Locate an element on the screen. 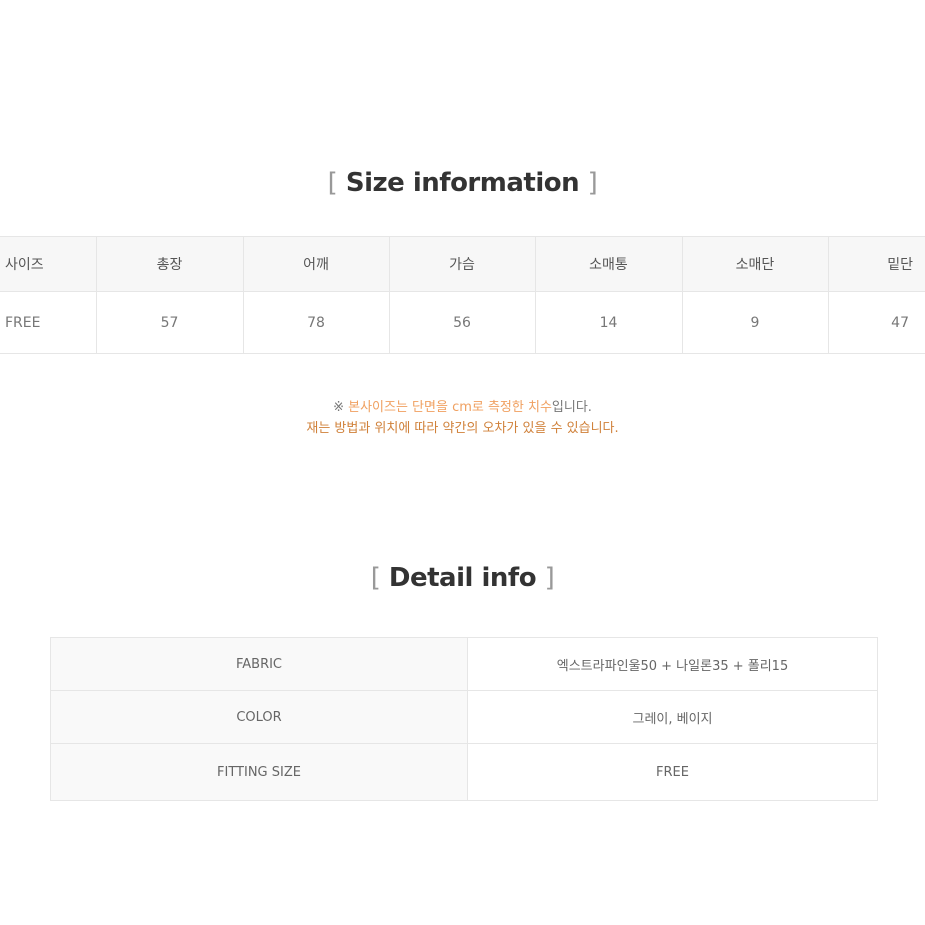 Image resolution: width=925 pixels, height=925 pixels. size-cell: 56 is located at coordinates (462, 322).